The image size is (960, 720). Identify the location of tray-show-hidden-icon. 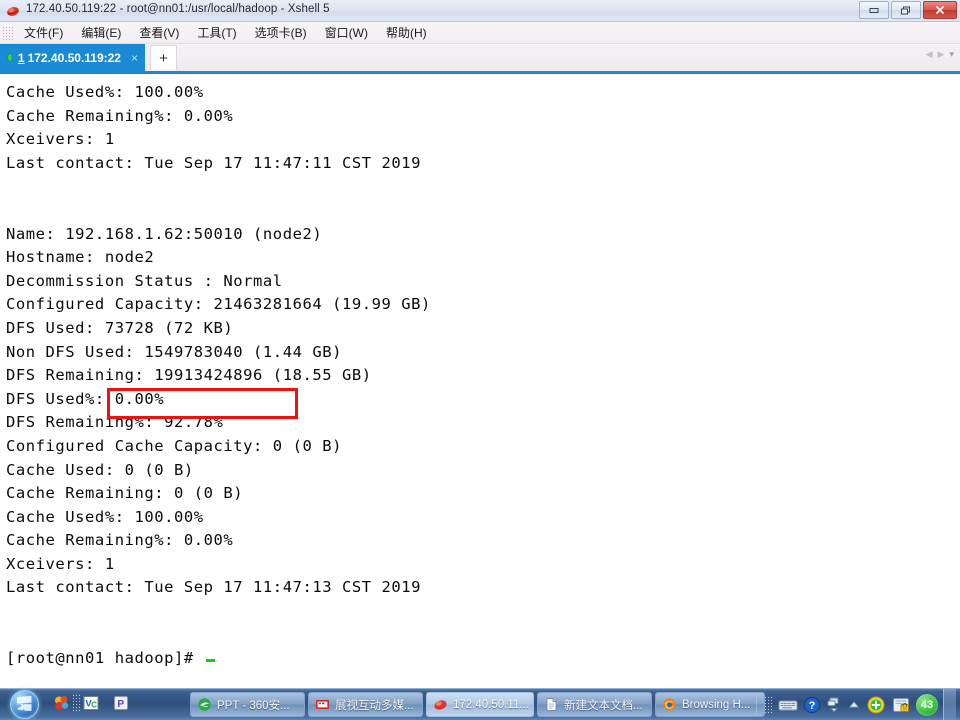
(854, 705).